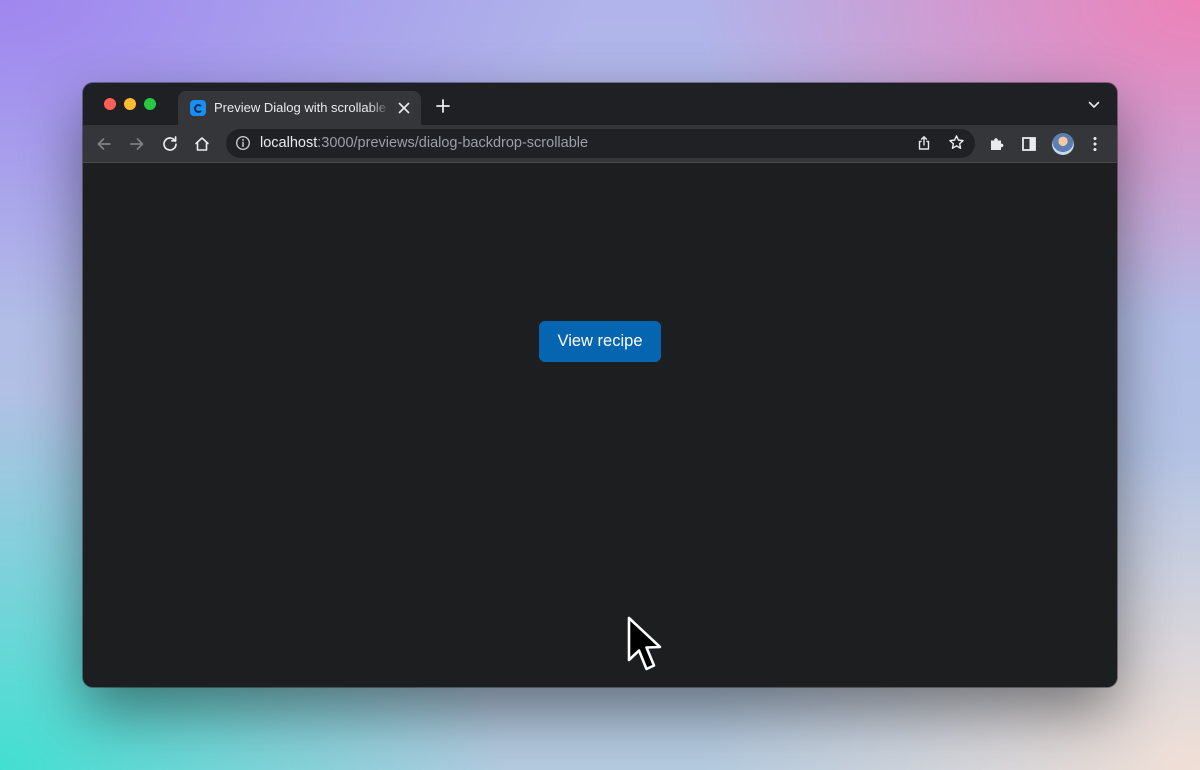  Describe the element at coordinates (130, 104) in the screenshot. I see `minimize-window-button` at that location.